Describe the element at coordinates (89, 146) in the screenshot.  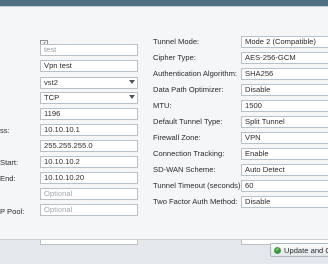
I see `netmask-field: 255.255.255.0` at that location.